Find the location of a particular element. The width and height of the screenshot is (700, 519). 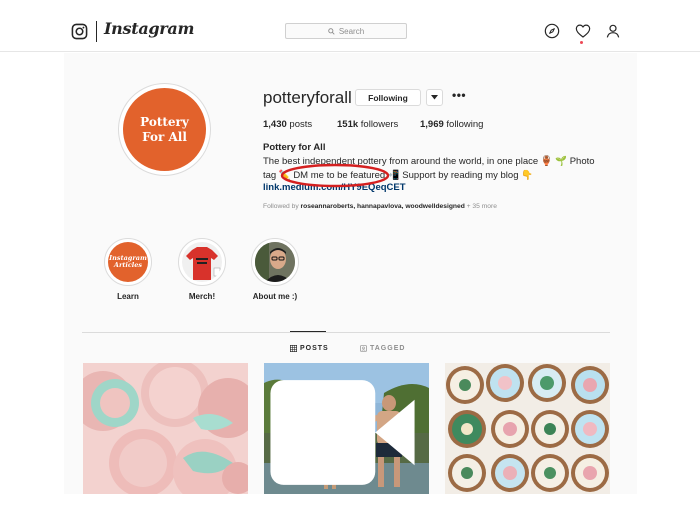

active-tab-indicator is located at coordinates (308, 331).